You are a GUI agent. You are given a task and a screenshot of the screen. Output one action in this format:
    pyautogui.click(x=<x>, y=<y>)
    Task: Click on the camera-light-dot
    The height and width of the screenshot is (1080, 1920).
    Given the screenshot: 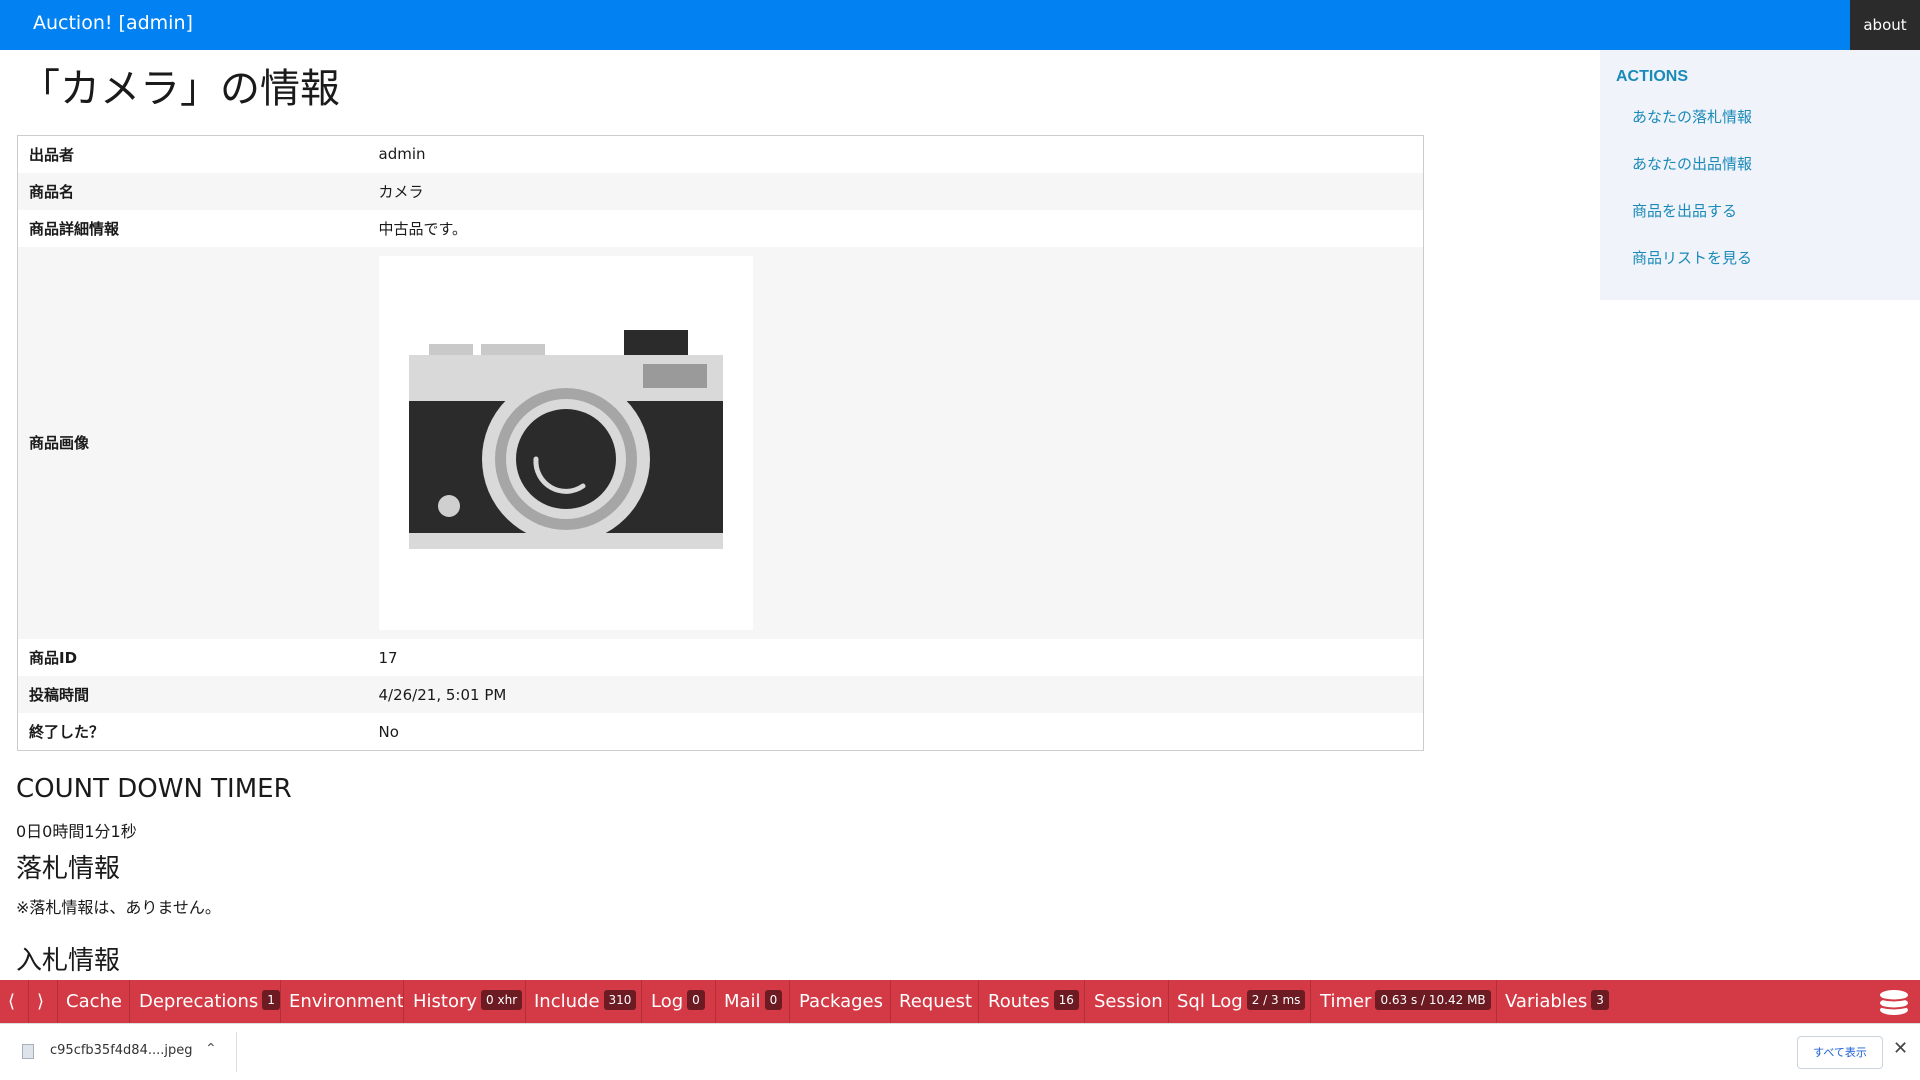 What is the action you would take?
    pyautogui.click(x=448, y=505)
    